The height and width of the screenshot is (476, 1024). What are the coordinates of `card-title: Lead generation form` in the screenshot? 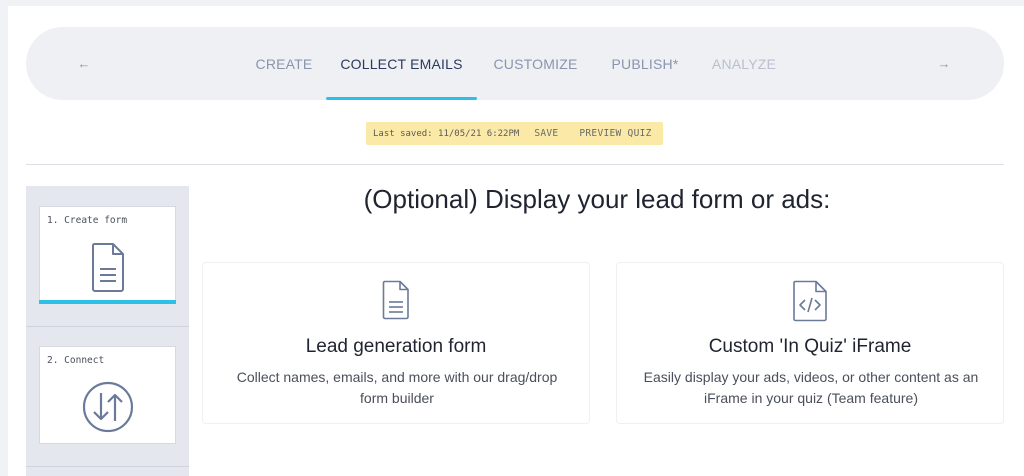 It's located at (396, 346).